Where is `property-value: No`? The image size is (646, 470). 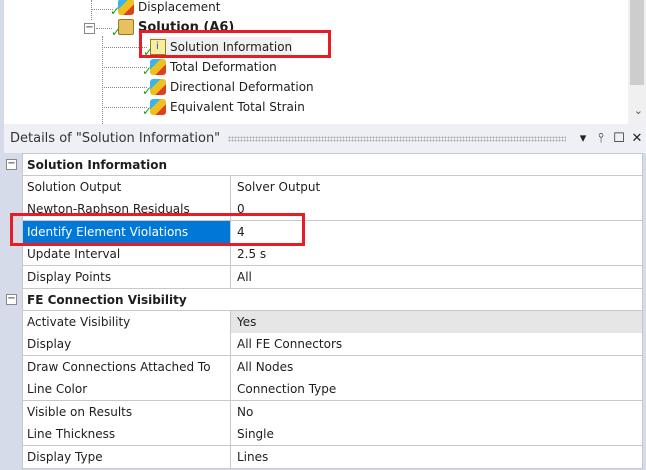
property-value: No is located at coordinates (436, 412).